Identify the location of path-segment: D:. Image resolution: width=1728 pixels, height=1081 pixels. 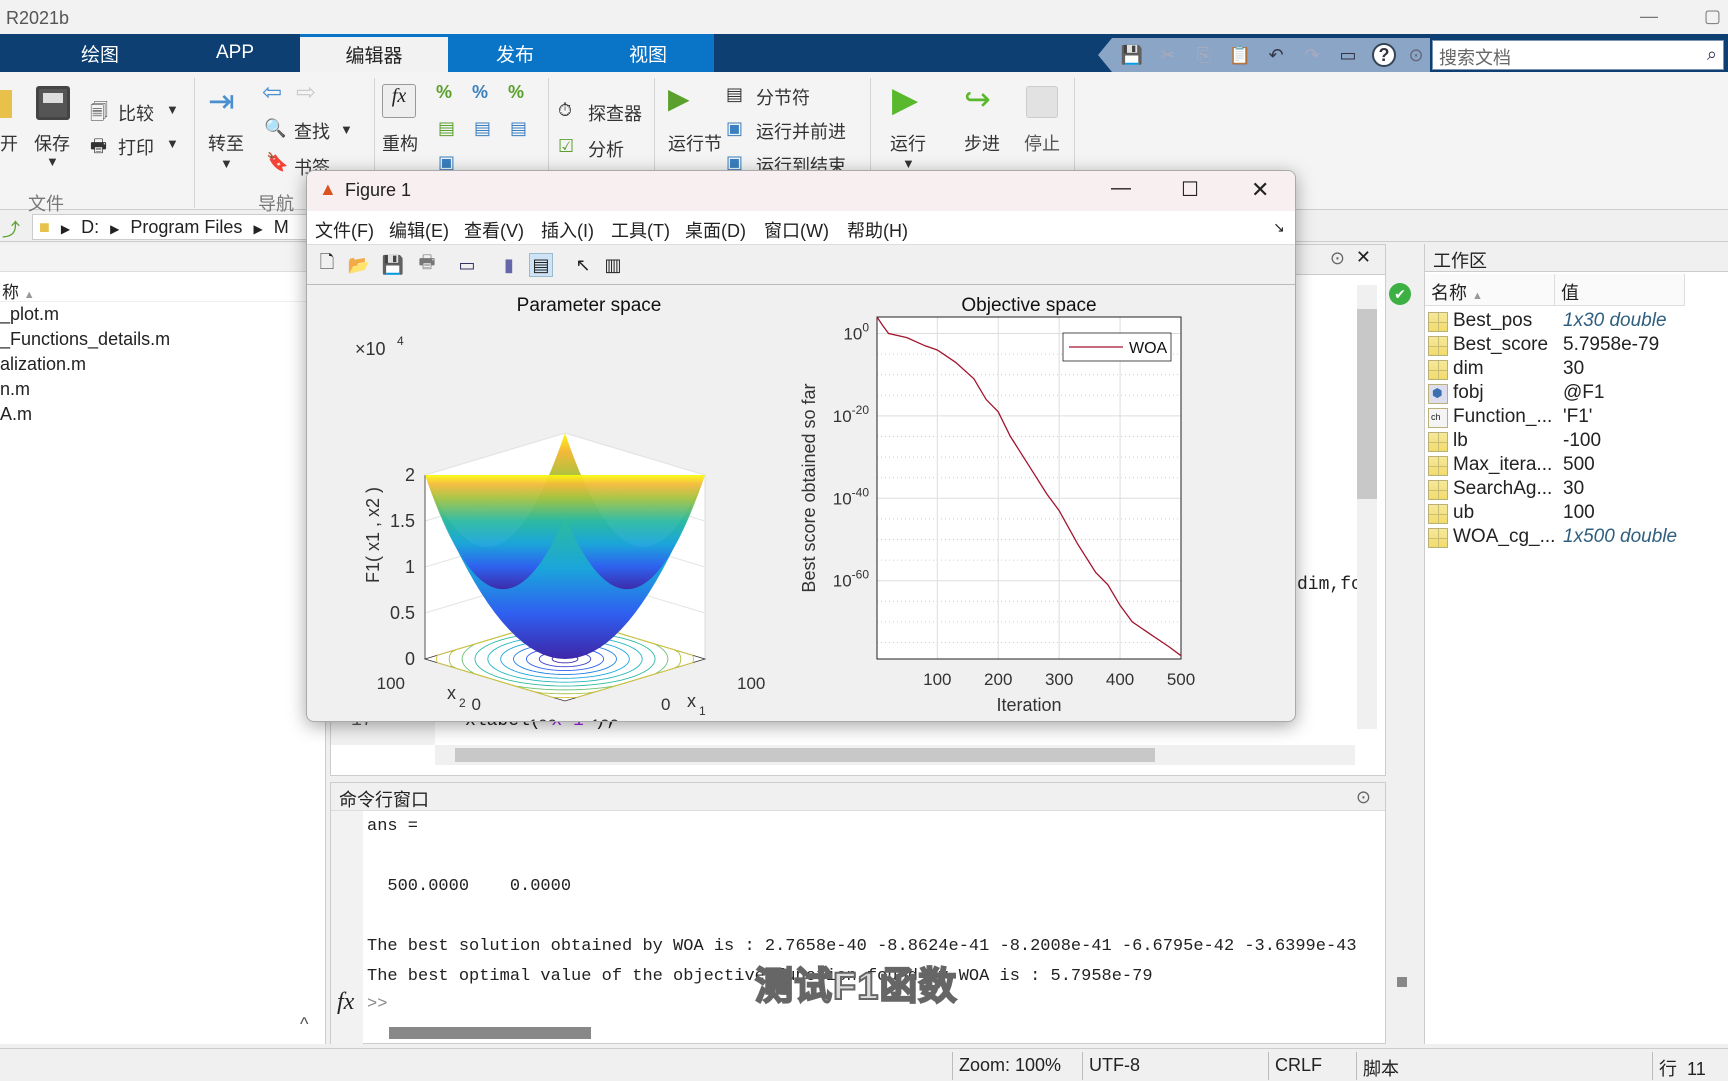
(90, 227).